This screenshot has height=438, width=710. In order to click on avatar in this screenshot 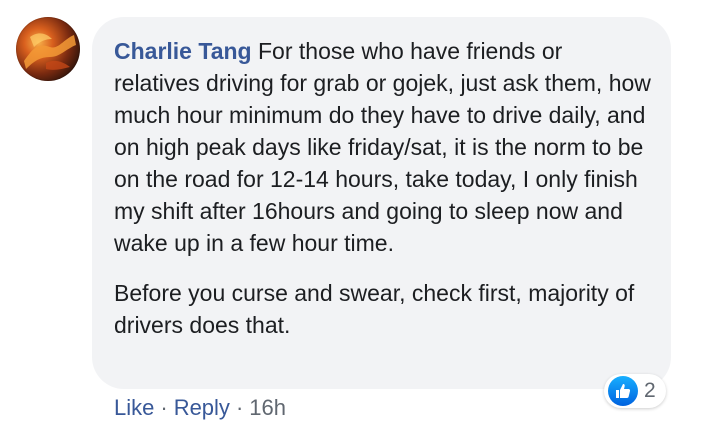, I will do `click(48, 49)`.